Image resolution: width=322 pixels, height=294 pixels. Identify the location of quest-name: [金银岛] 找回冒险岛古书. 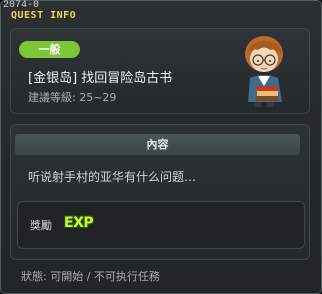
(100, 78).